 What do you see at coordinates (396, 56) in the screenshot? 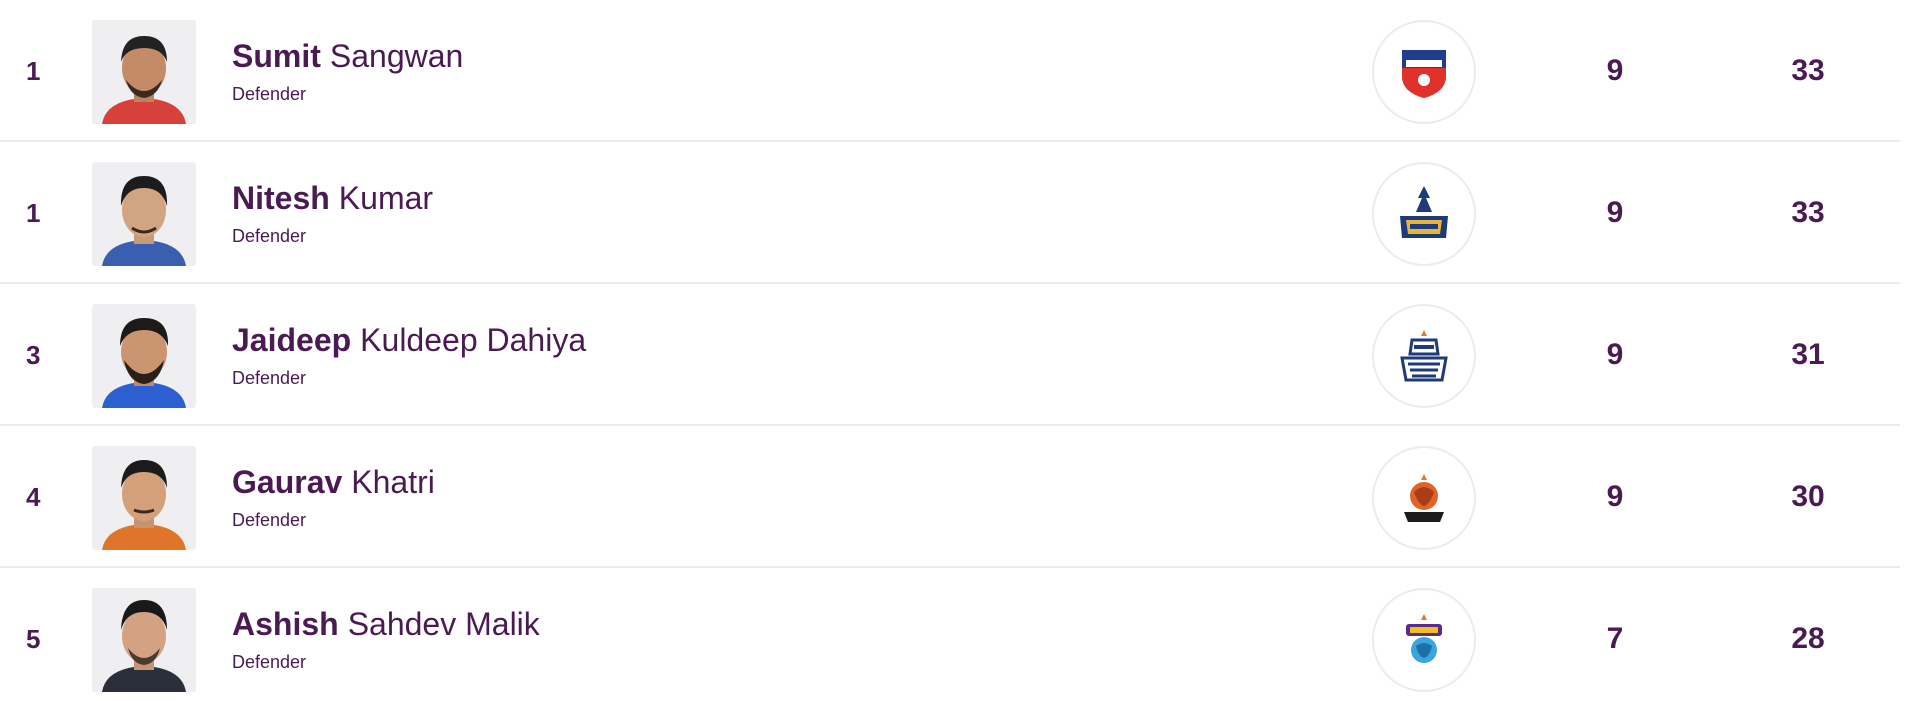
I see `player-last-name: Sangwan` at bounding box center [396, 56].